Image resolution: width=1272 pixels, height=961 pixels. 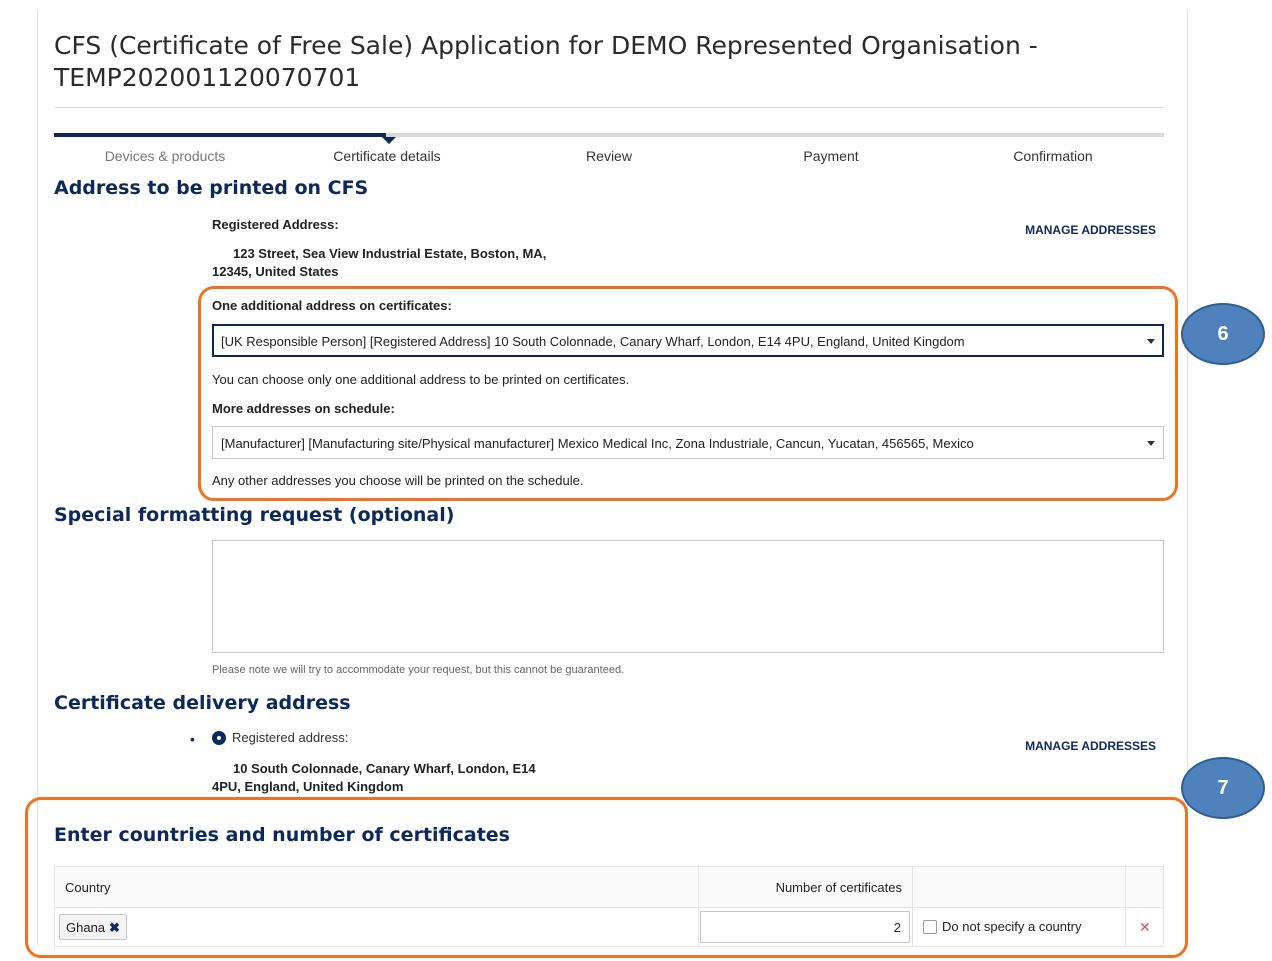 I want to click on annotation-callout-7: 7, so click(x=1223, y=788).